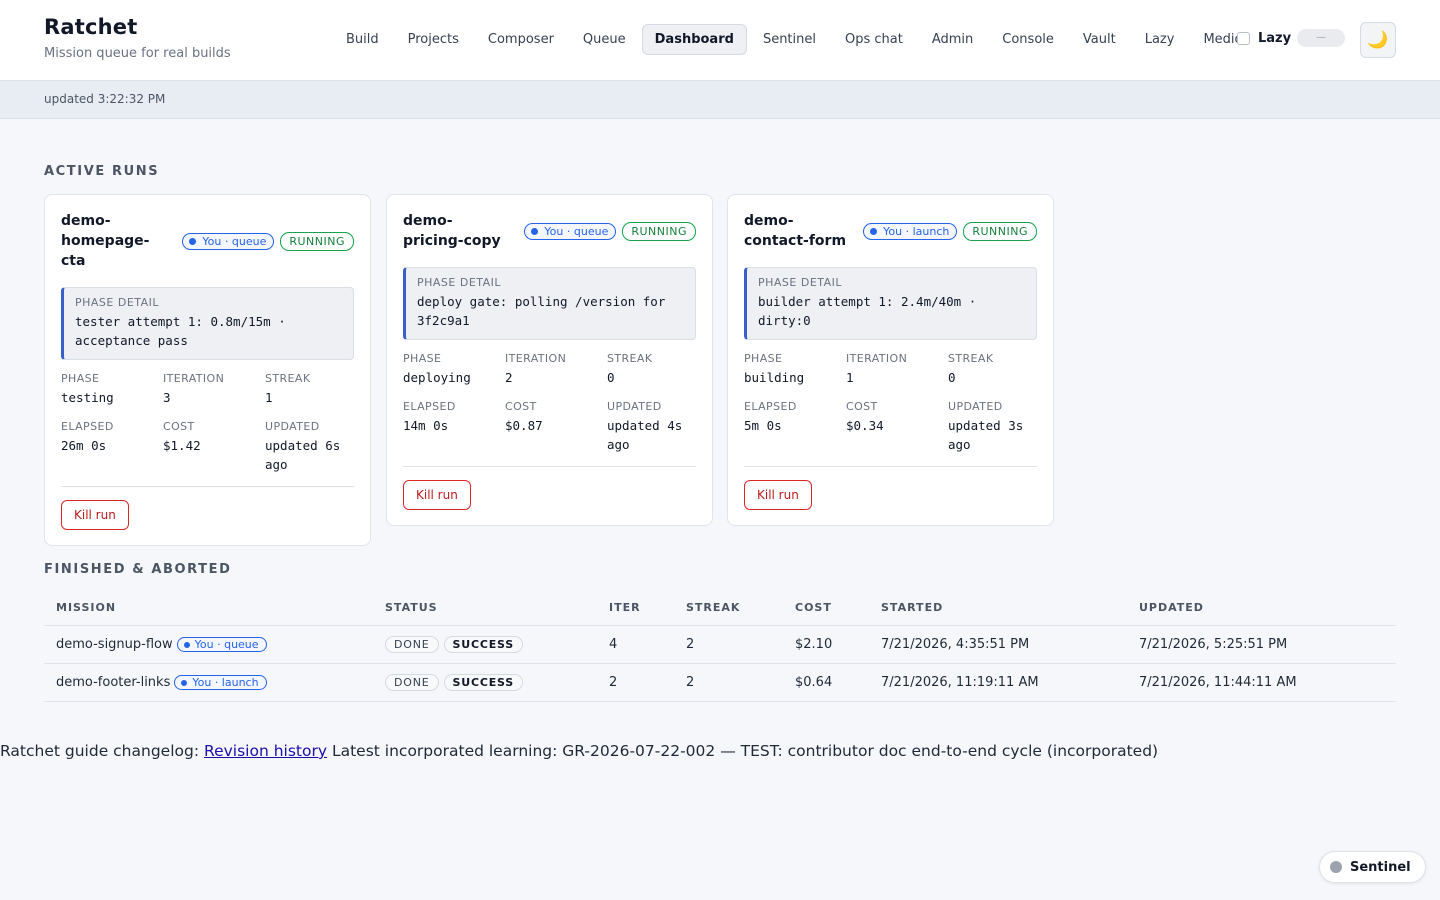 The image size is (1440, 900). I want to click on nav-admin: Admin, so click(952, 39).